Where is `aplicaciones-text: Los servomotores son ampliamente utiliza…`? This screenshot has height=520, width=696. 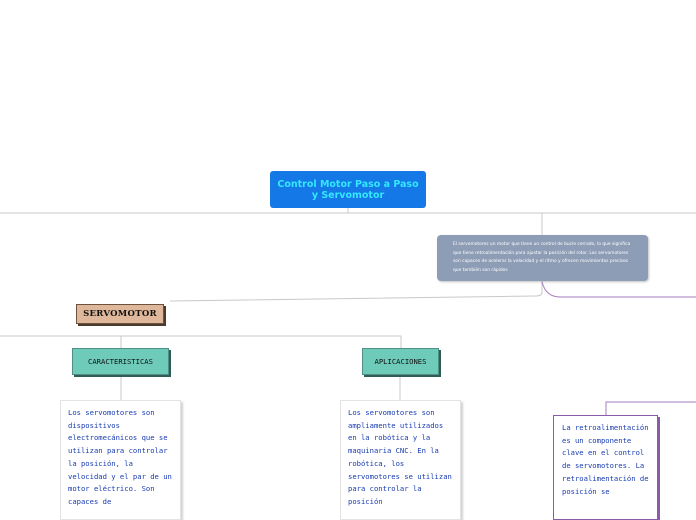
aplicaciones-text: Los servomotores son ampliamente utiliza… is located at coordinates (400, 457).